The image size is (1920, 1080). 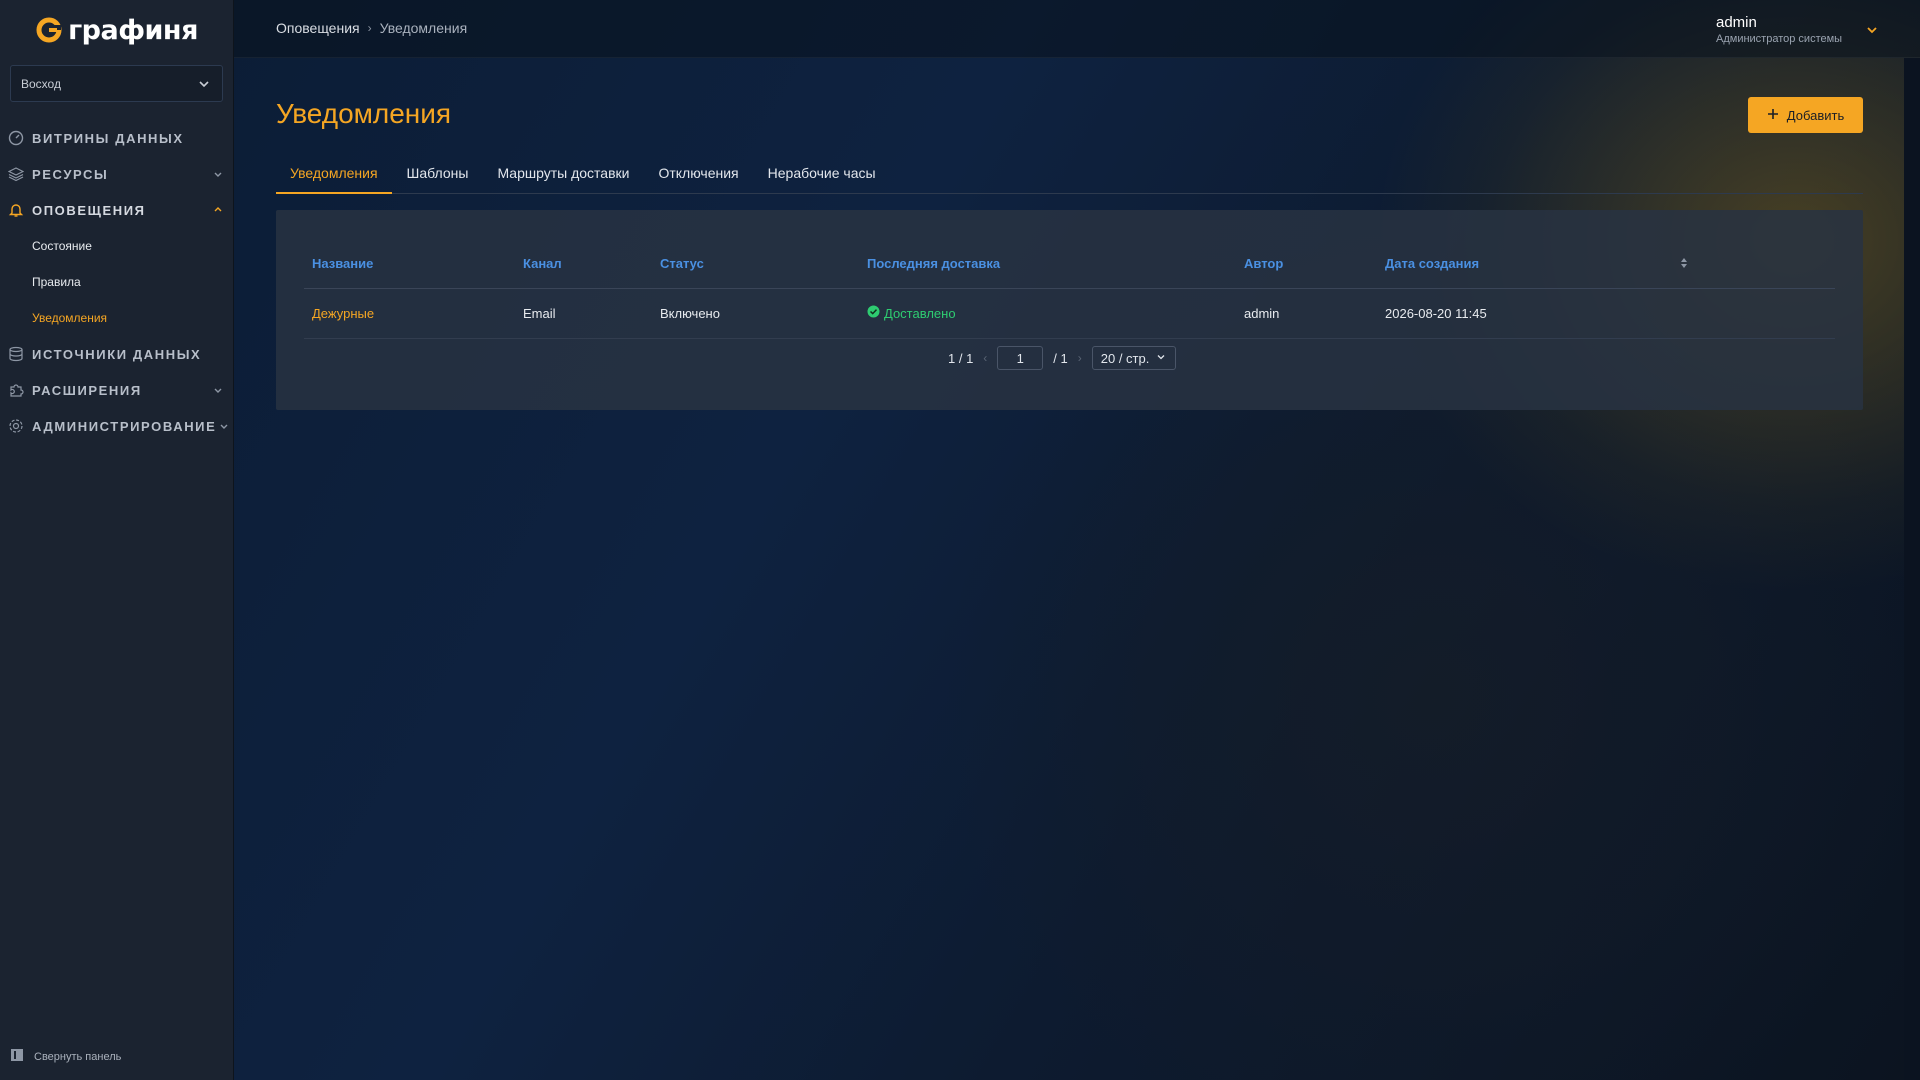 I want to click on column-header-author: Автор, so click(x=1306, y=264).